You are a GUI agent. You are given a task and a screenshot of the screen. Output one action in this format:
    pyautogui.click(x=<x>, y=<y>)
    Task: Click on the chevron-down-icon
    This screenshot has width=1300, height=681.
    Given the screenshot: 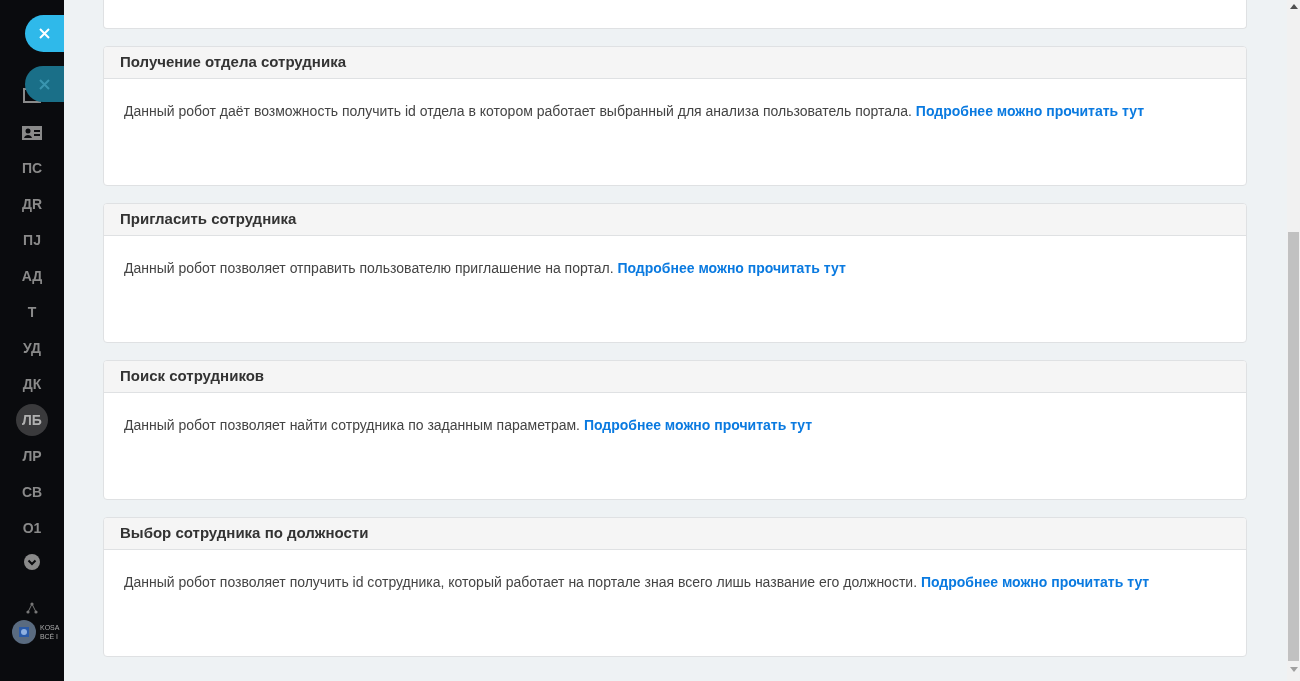 What is the action you would take?
    pyautogui.click(x=32, y=562)
    